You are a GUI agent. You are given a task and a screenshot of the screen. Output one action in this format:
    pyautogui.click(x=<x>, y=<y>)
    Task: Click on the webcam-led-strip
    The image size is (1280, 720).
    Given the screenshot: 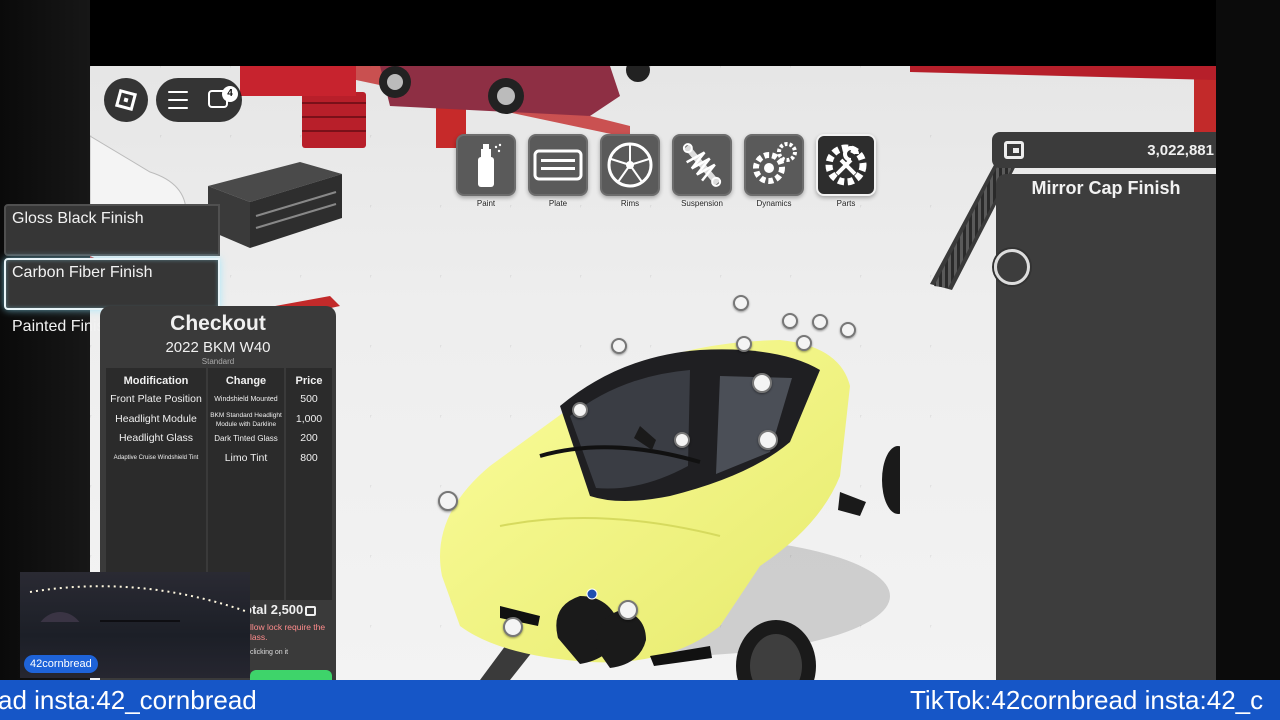 What is the action you would take?
    pyautogui.click(x=139, y=603)
    